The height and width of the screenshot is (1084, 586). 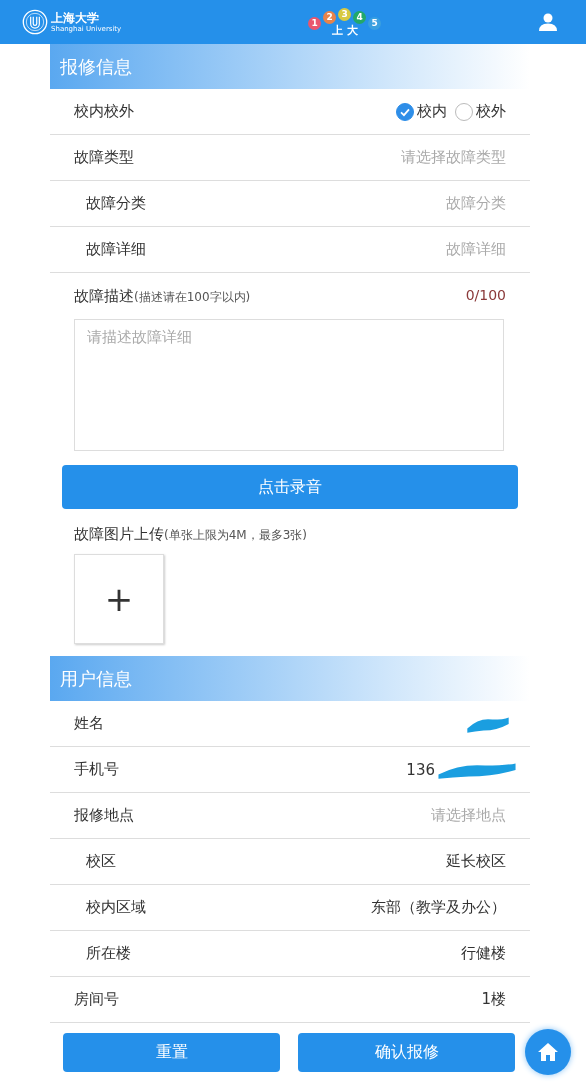 I want to click on select-field: 请选择地点, so click(x=468, y=815).